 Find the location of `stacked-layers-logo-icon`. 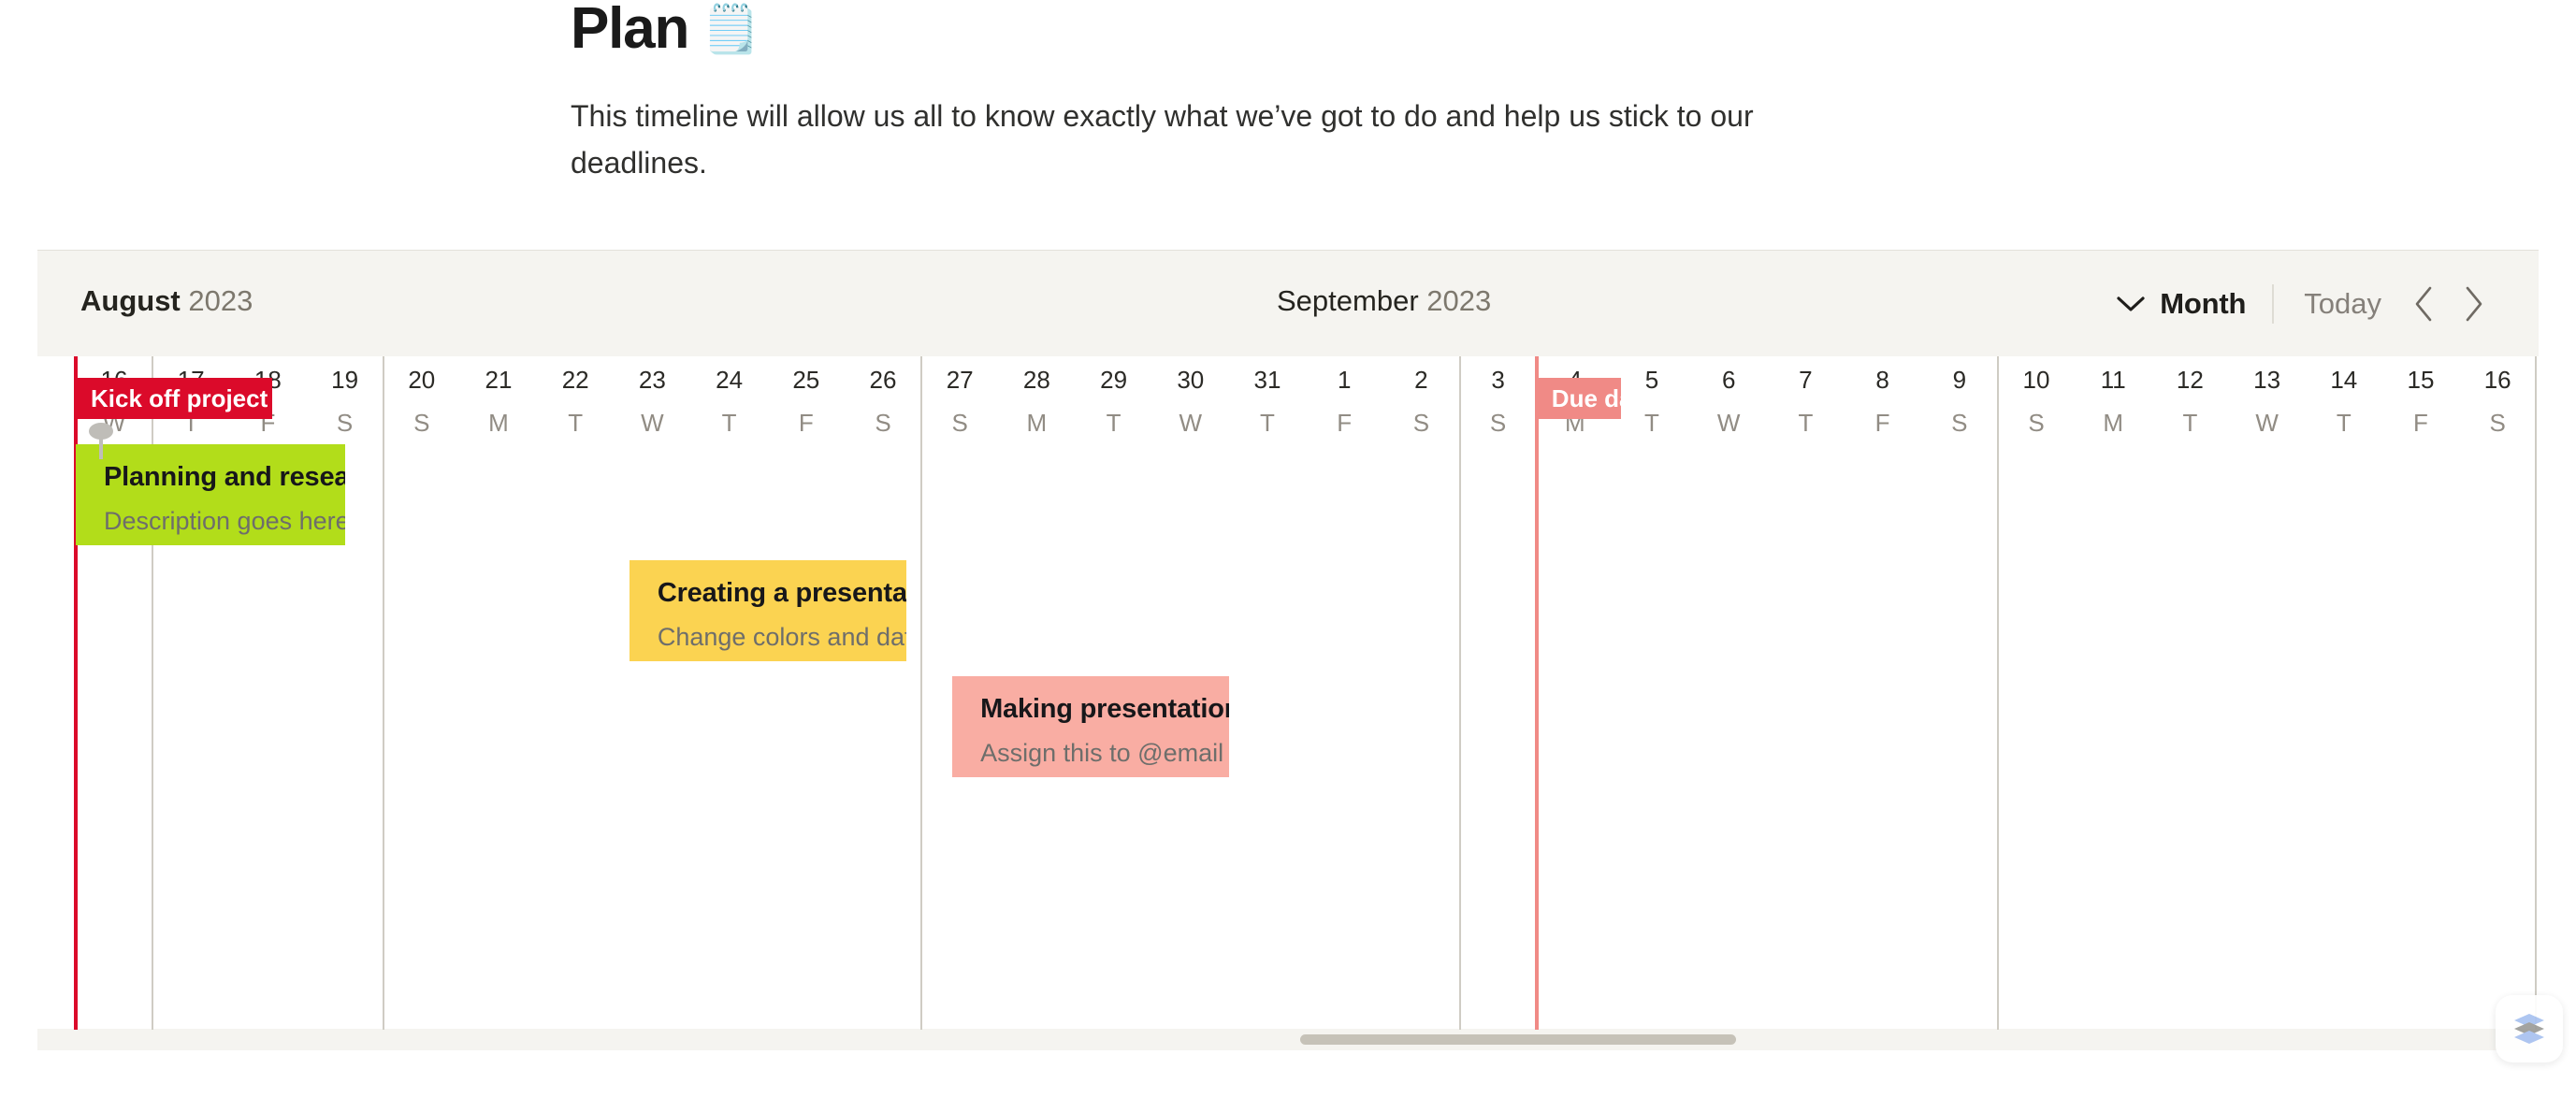

stacked-layers-logo-icon is located at coordinates (2529, 1029).